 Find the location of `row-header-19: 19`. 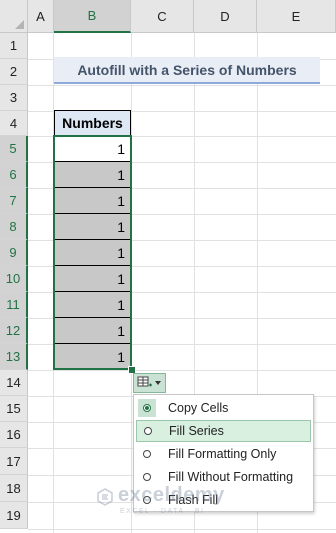

row-header-19: 19 is located at coordinates (14, 515).